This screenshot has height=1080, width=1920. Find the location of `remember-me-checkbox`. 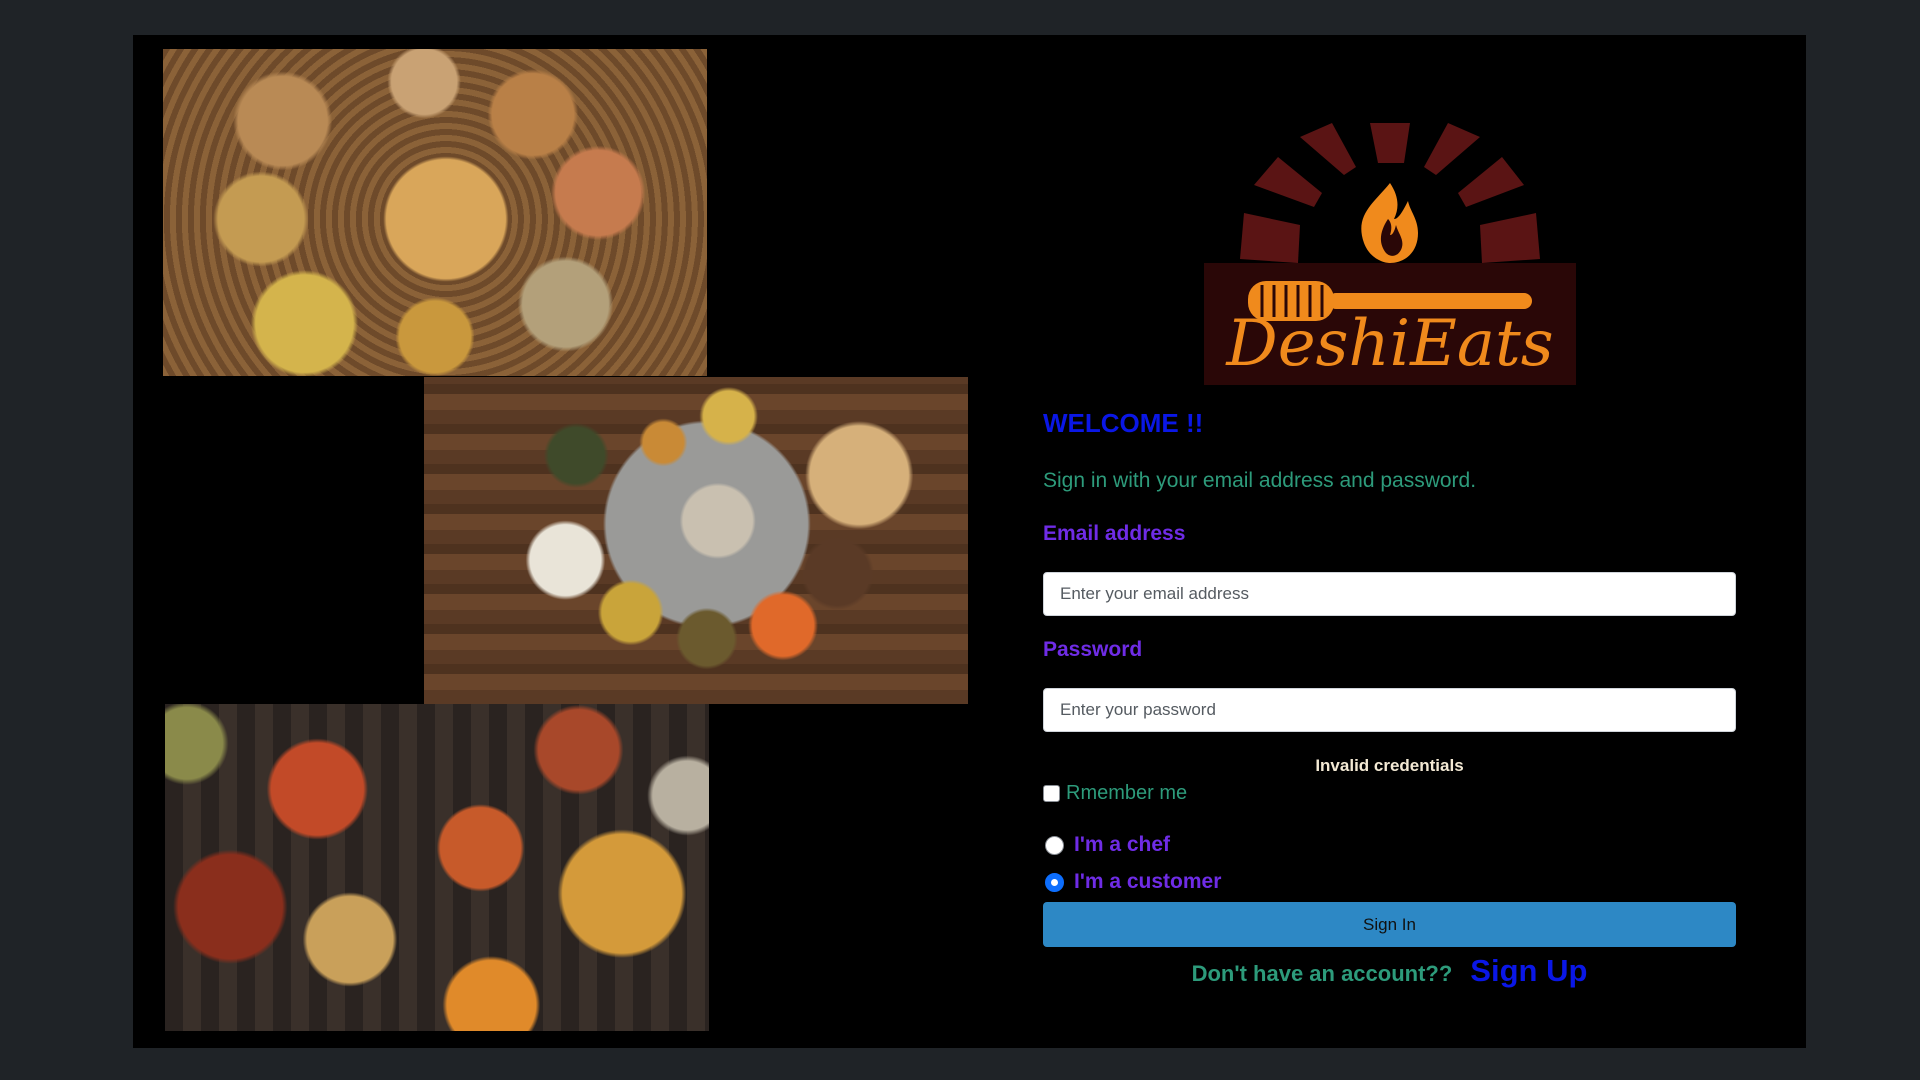

remember-me-checkbox is located at coordinates (1051, 793).